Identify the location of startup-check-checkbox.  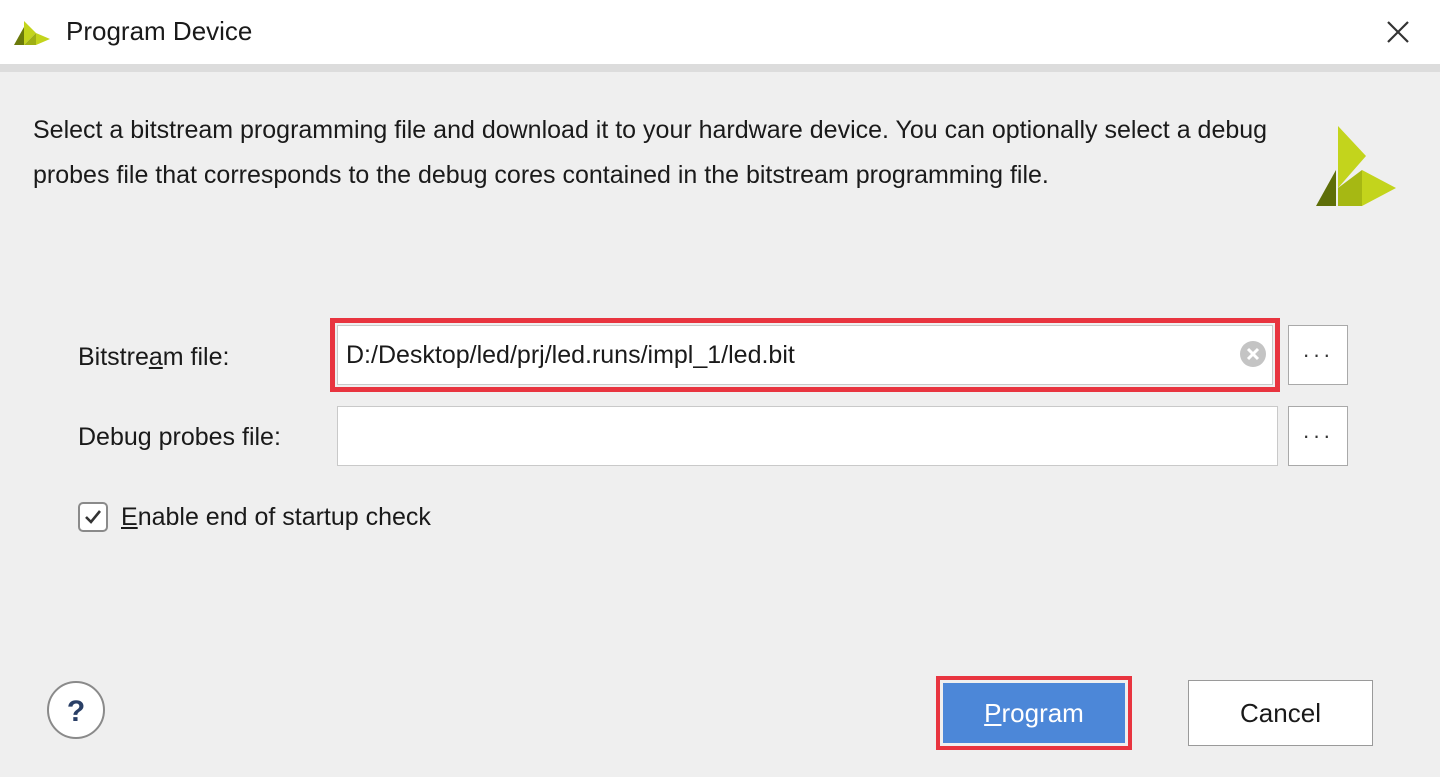
(93, 517).